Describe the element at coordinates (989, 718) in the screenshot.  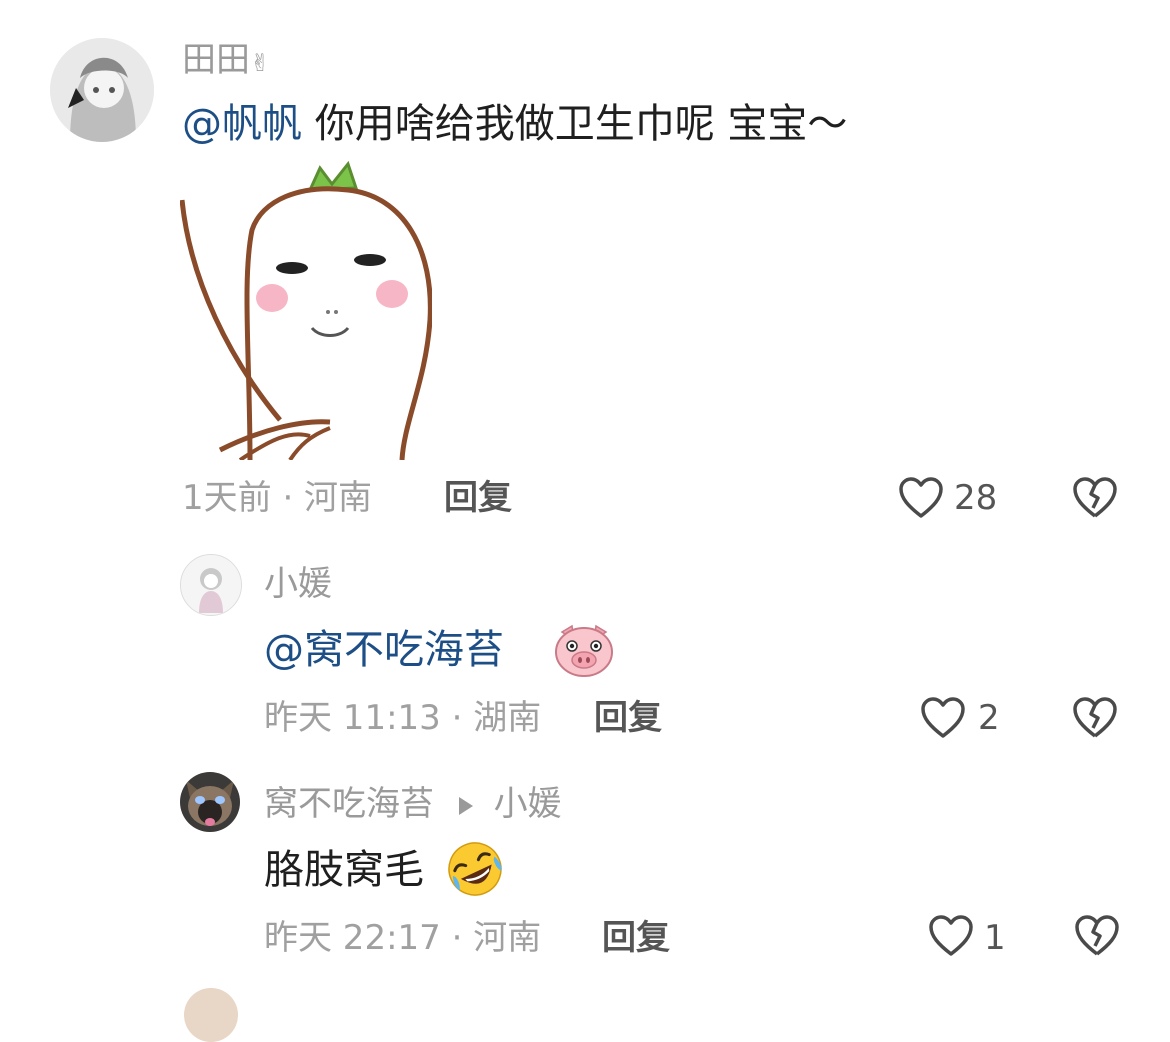
I see `like-count: 2` at that location.